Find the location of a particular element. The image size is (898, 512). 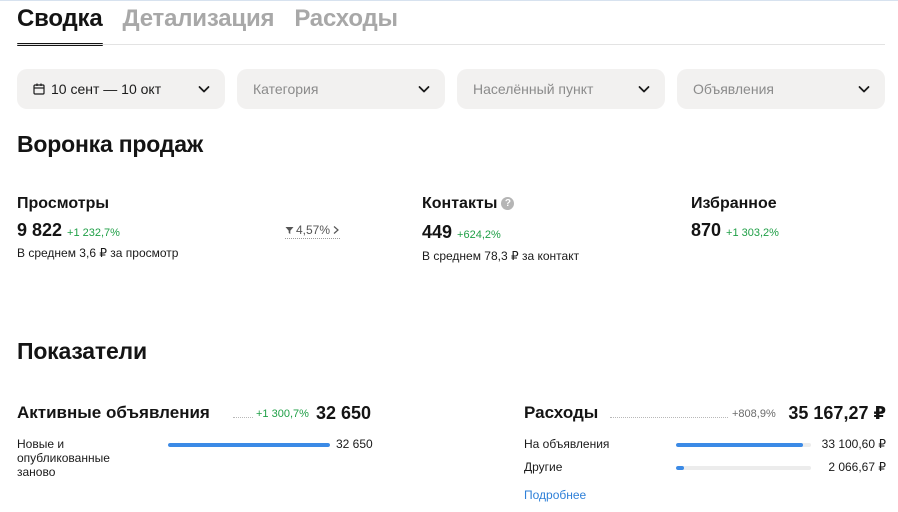

tab-summary: Сводка is located at coordinates (60, 26).